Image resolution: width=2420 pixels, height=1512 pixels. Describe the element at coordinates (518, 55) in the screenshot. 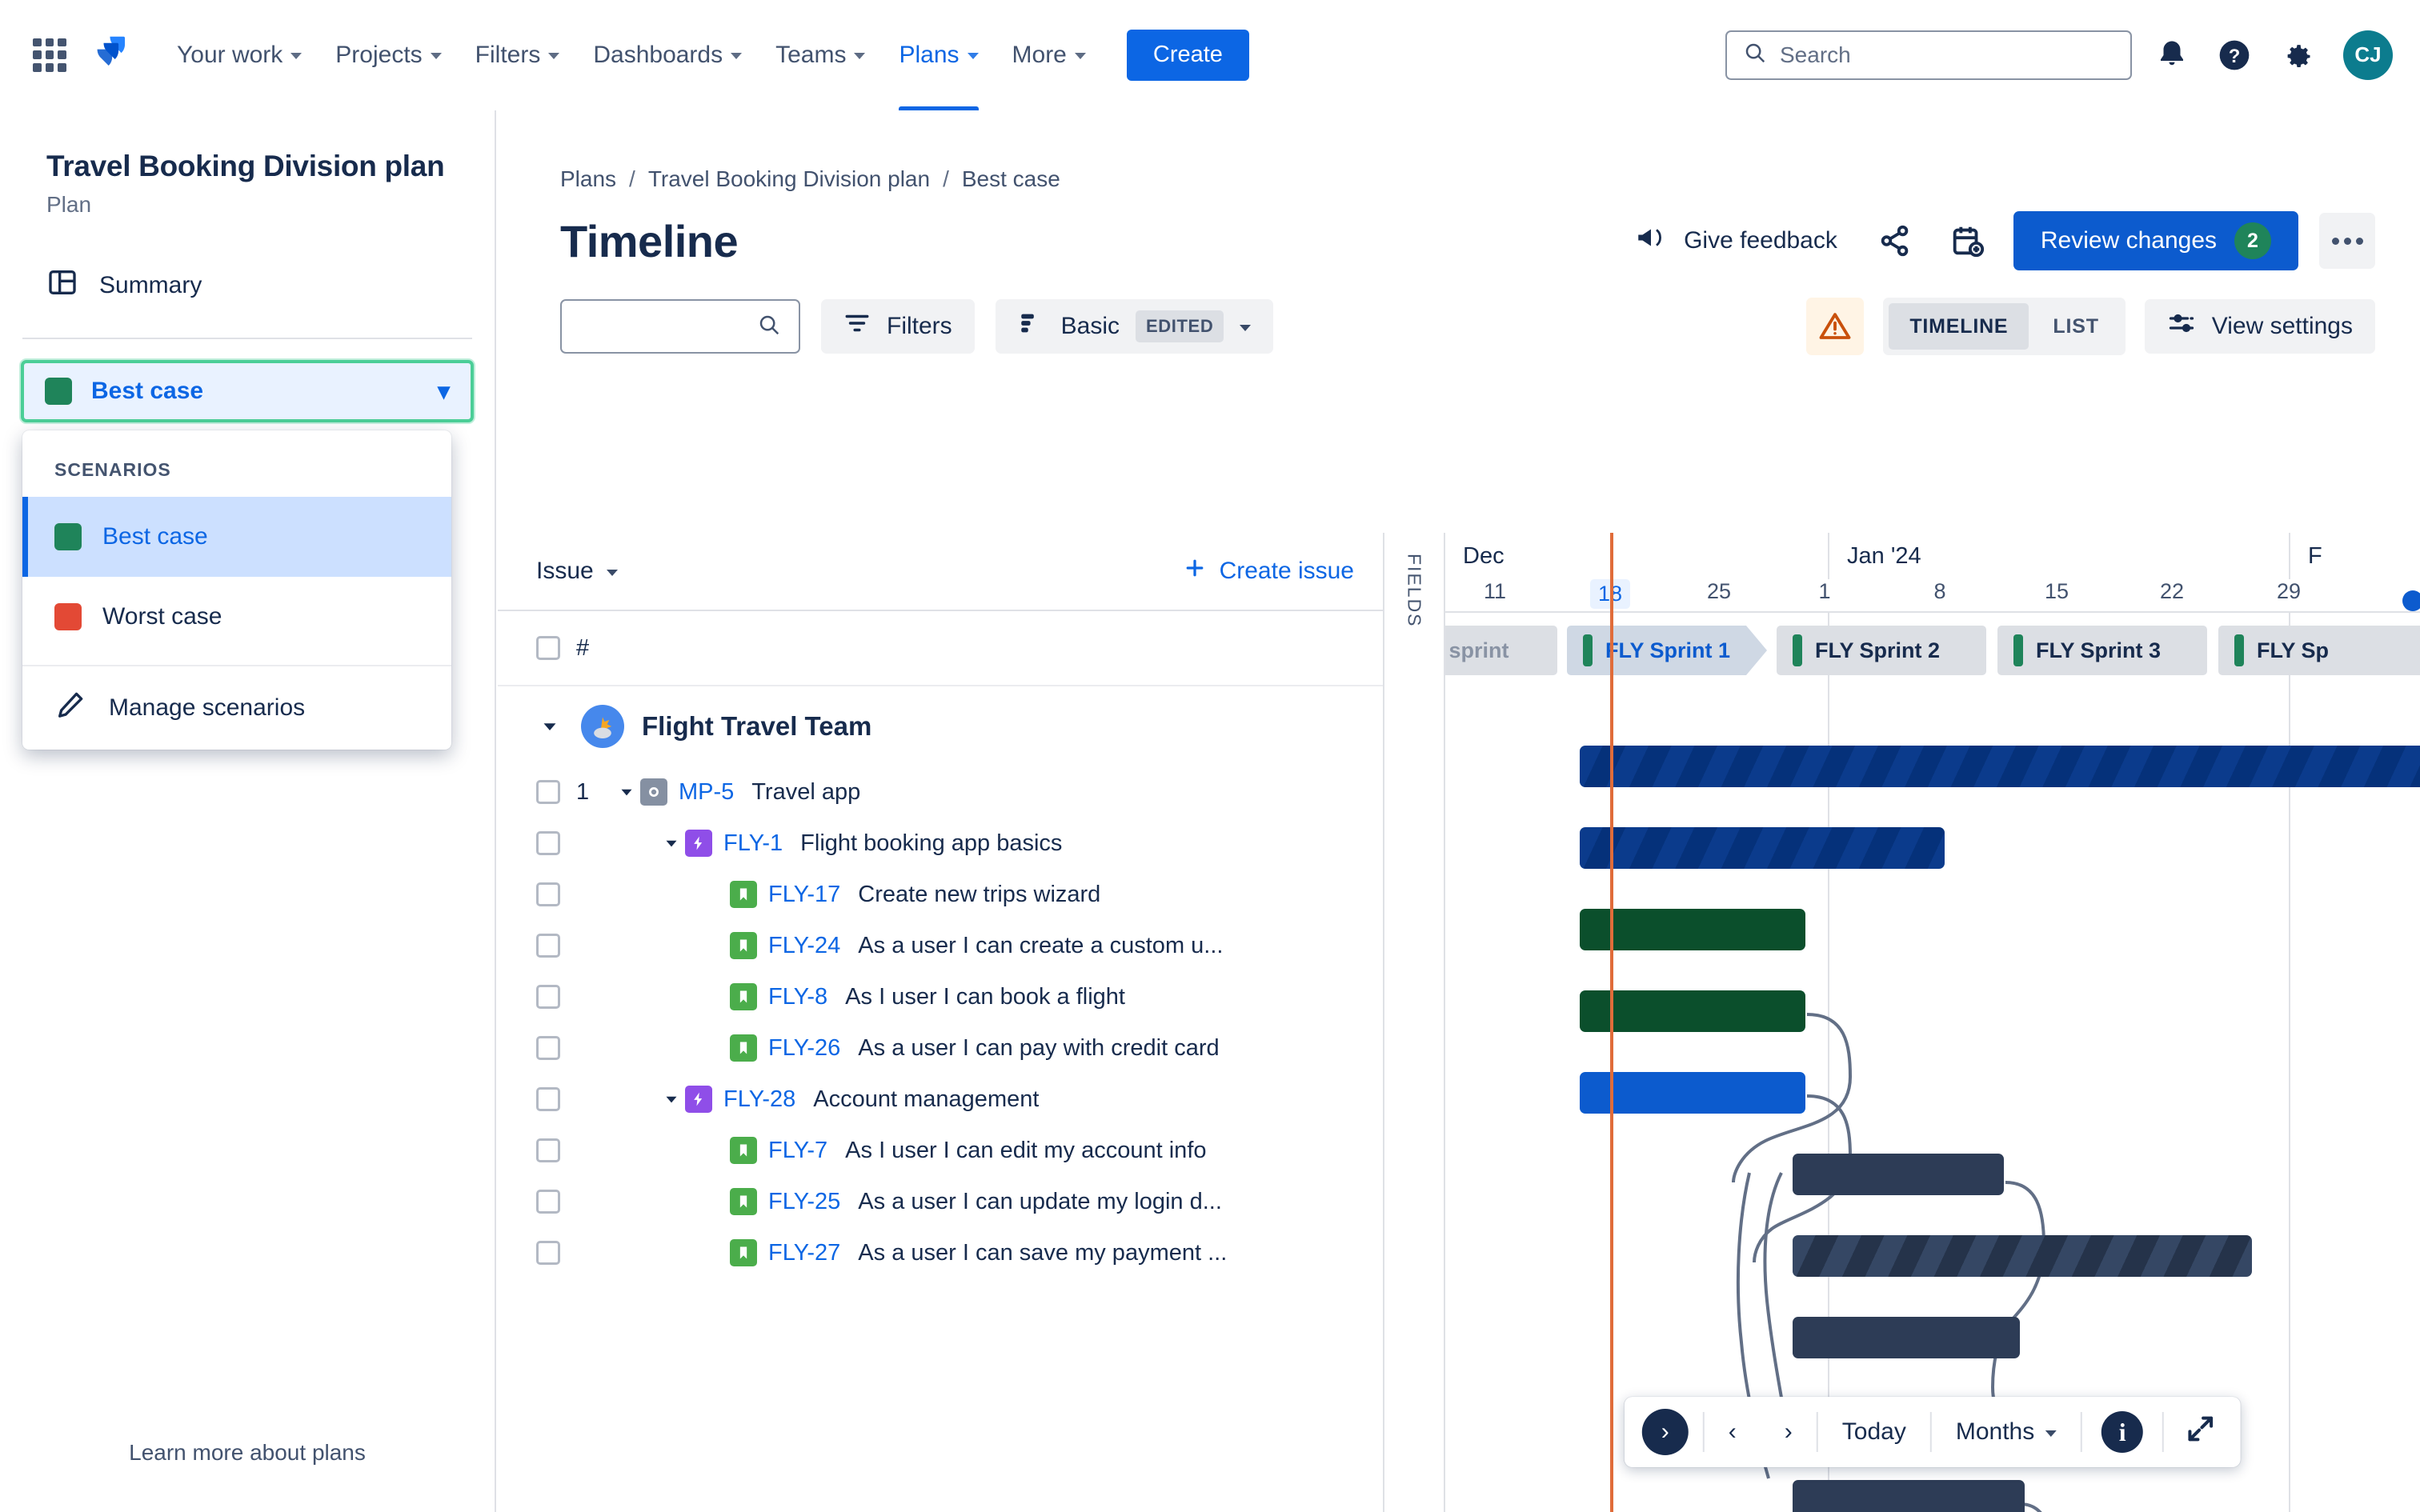

I see `nav-item-filters: Filters` at that location.